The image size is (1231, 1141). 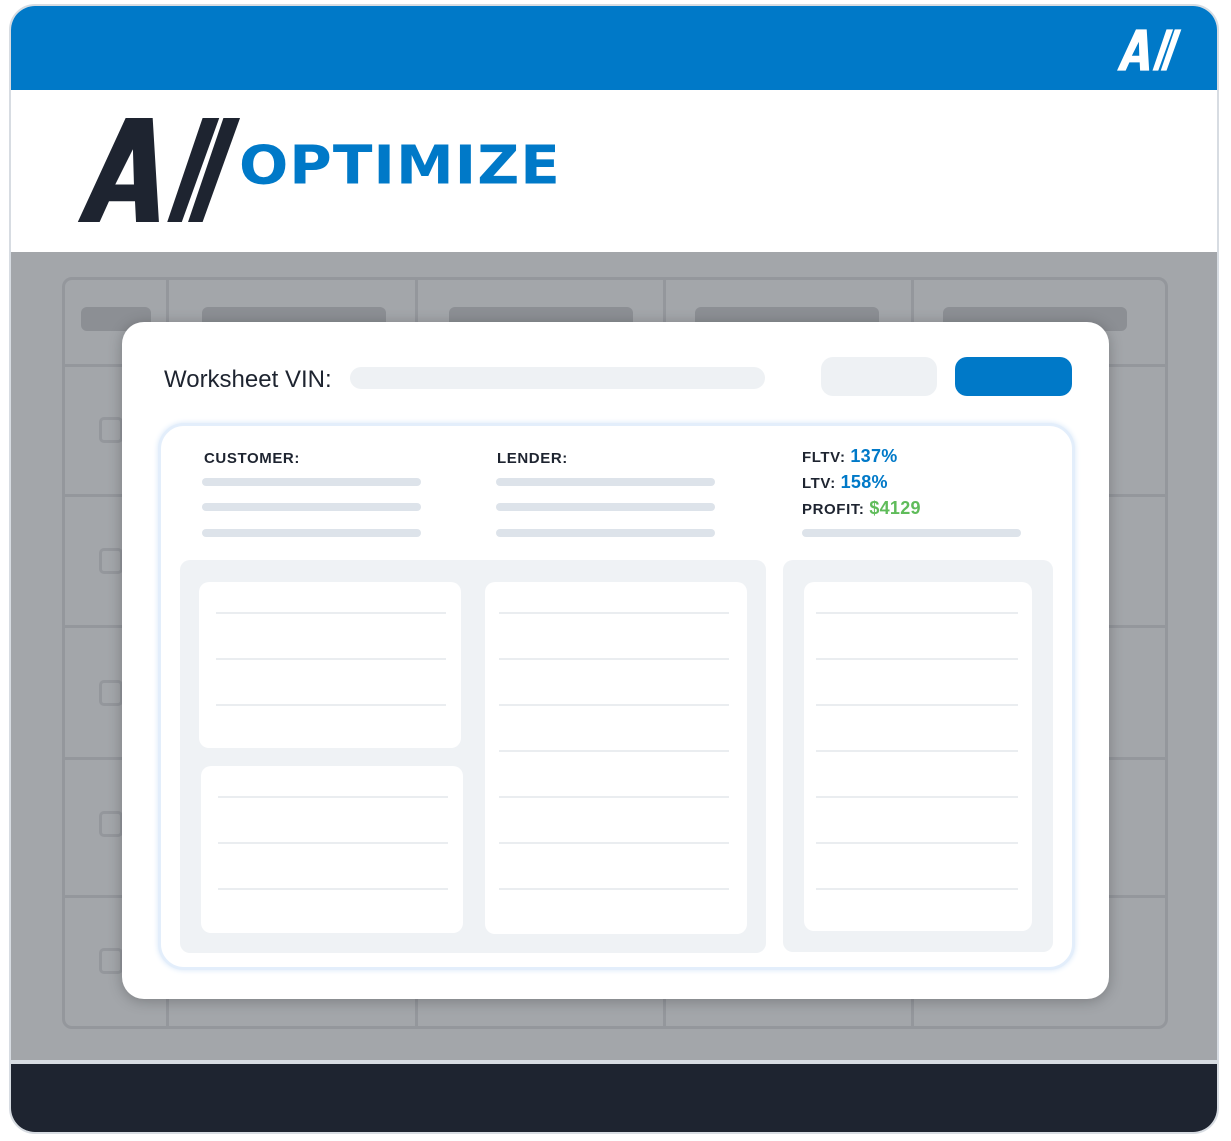 I want to click on fltv-label: FLTV:, so click(x=824, y=457).